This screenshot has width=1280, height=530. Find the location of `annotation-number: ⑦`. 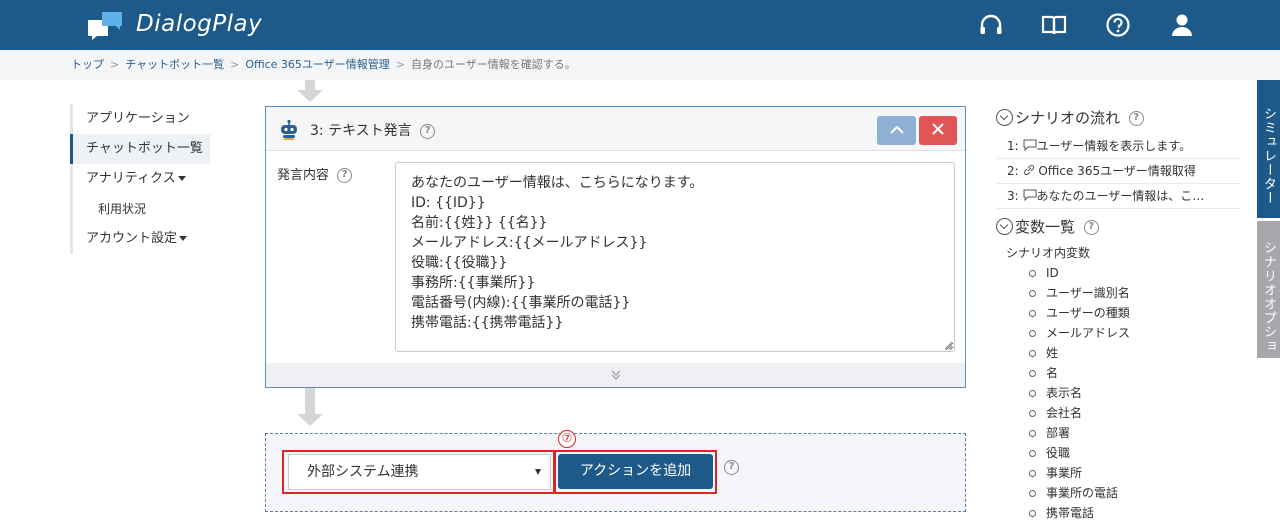

annotation-number: ⑦ is located at coordinates (567, 439).